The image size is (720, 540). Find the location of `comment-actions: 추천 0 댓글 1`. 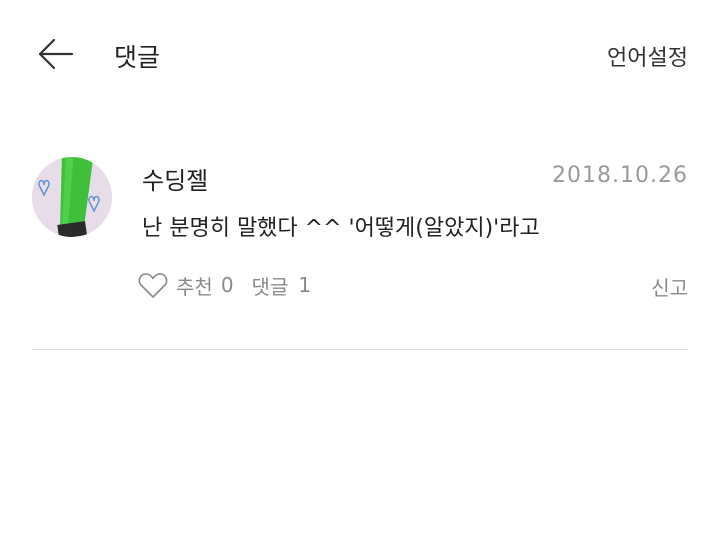

comment-actions: 추천 0 댓글 1 is located at coordinates (224, 285).